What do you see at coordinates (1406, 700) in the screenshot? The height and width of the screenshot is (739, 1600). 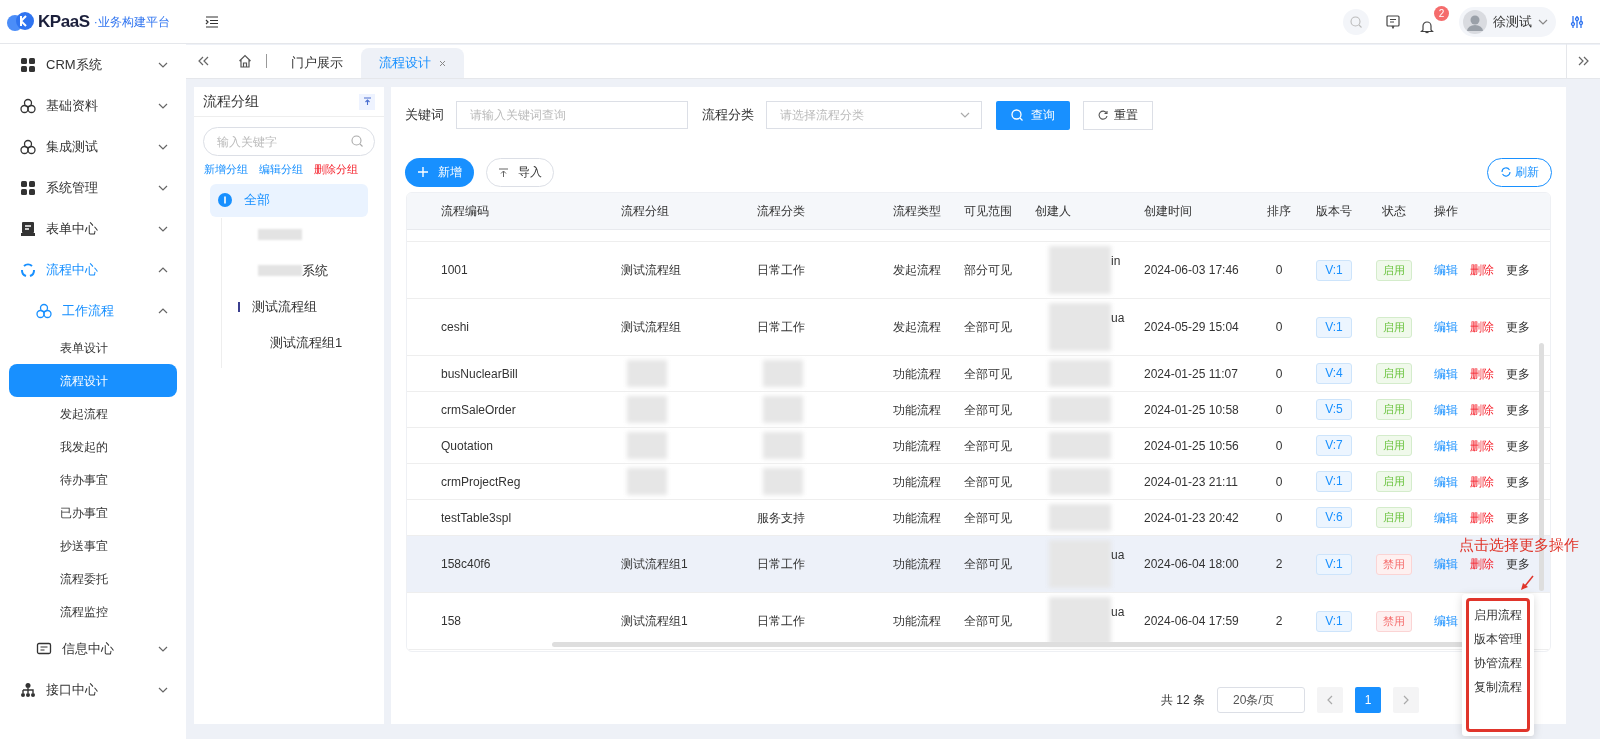 I see `next-page-button` at bounding box center [1406, 700].